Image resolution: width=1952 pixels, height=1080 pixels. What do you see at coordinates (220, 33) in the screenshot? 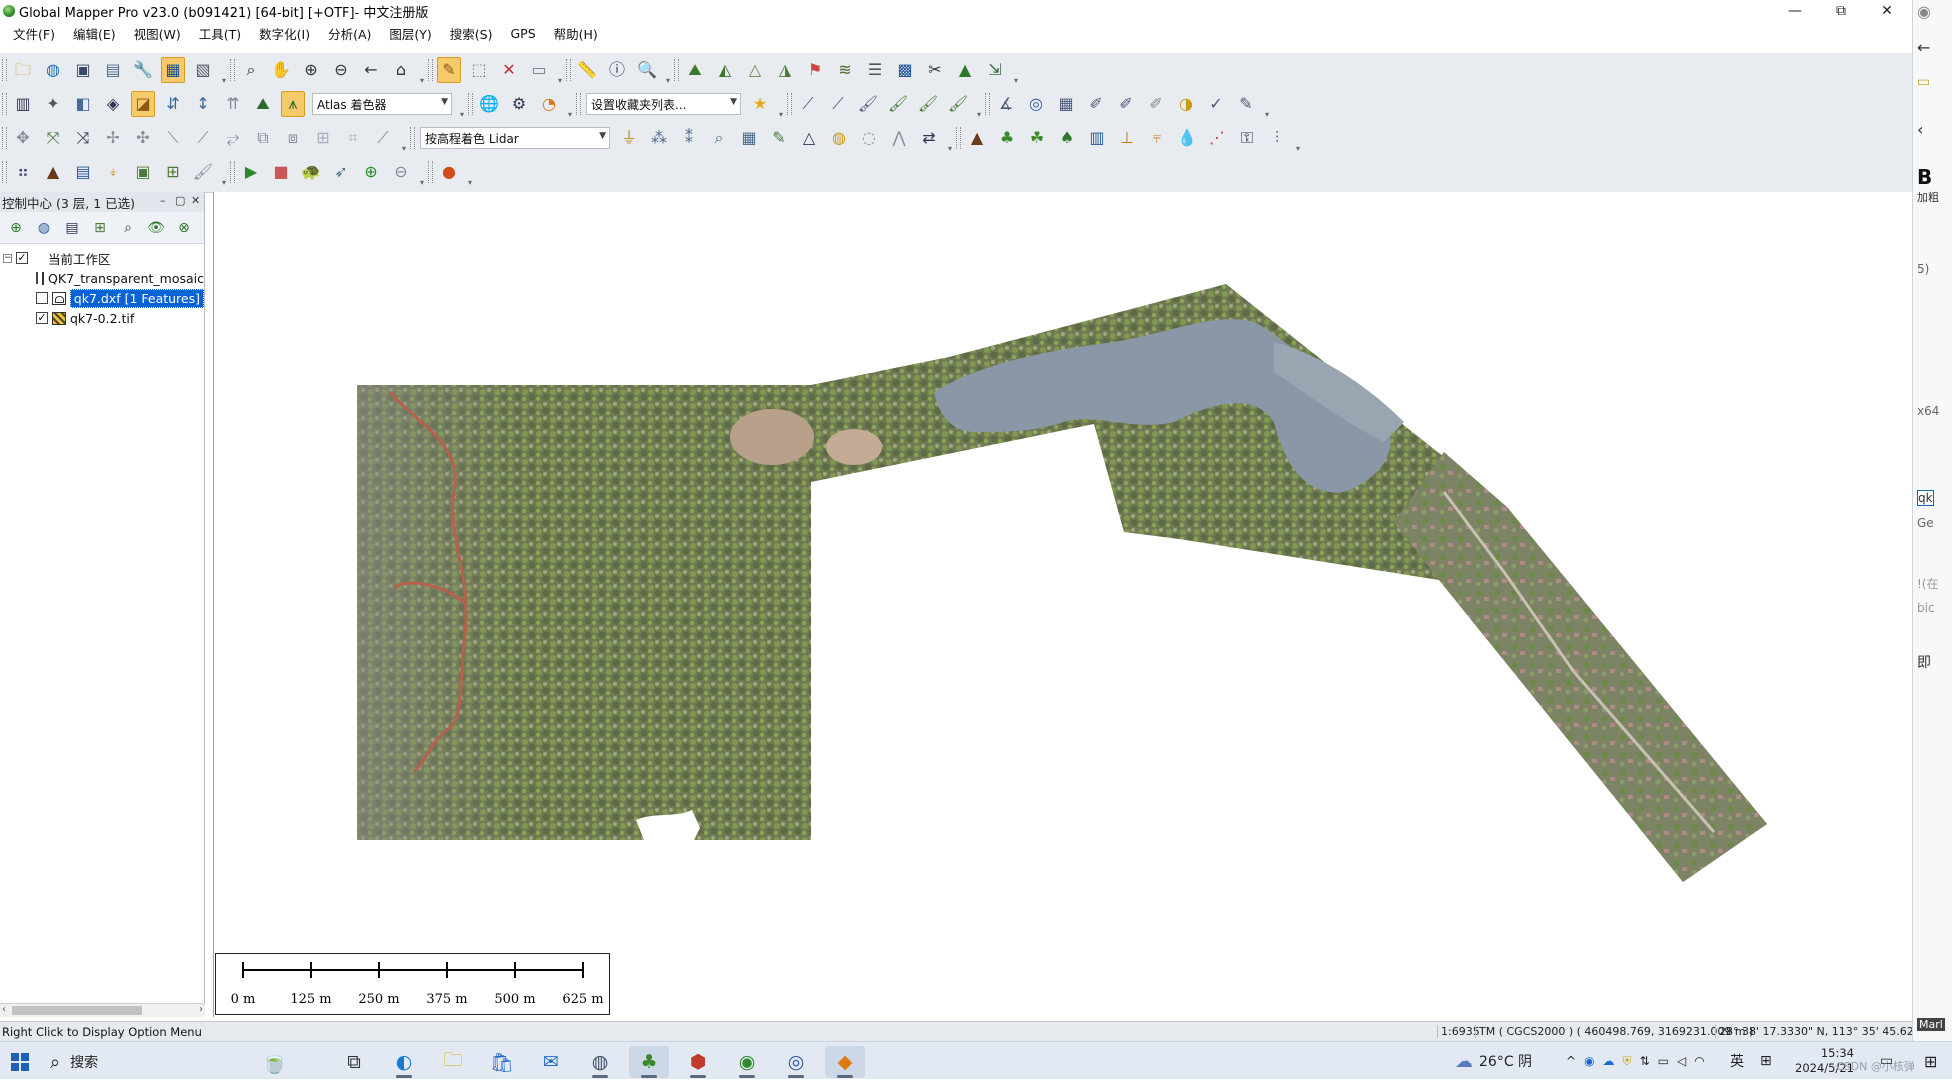
I see `menu-tools: 工具(T)` at bounding box center [220, 33].